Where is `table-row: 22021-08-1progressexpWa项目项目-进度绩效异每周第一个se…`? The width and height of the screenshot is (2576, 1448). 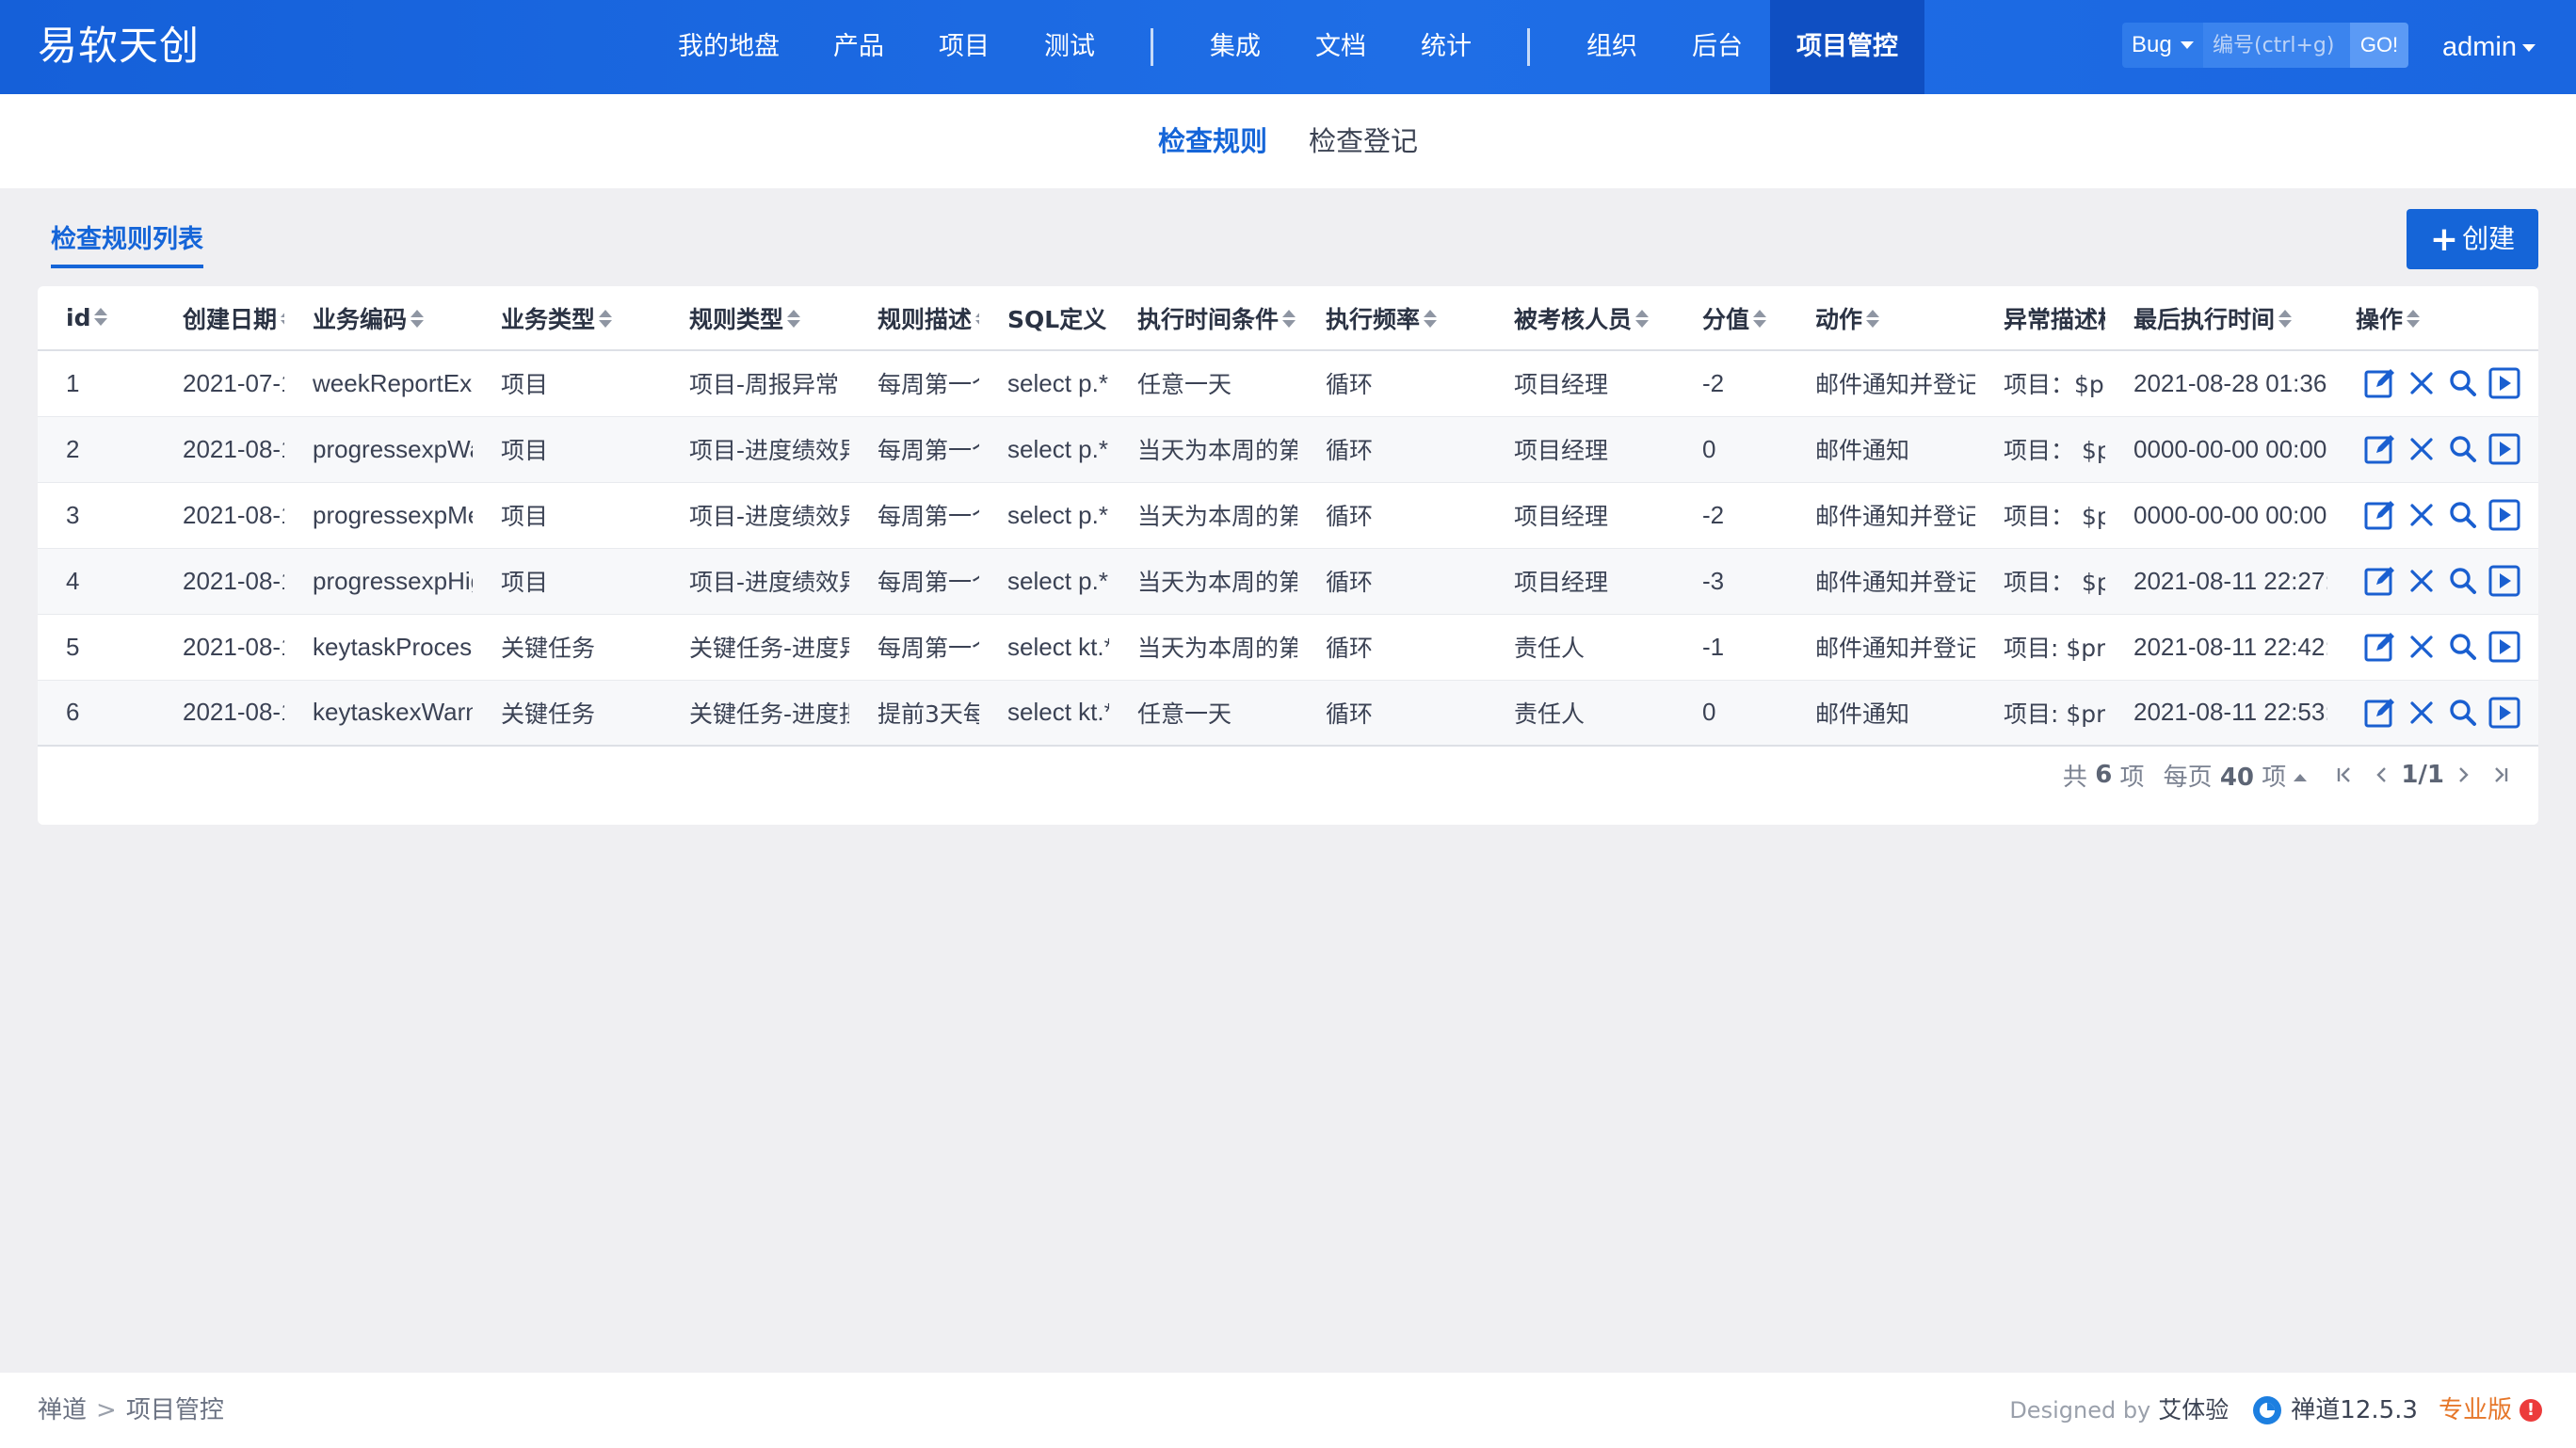 table-row: 22021-08-1progressexpWa项目项目-进度绩效异每周第一个se… is located at coordinates (1288, 449).